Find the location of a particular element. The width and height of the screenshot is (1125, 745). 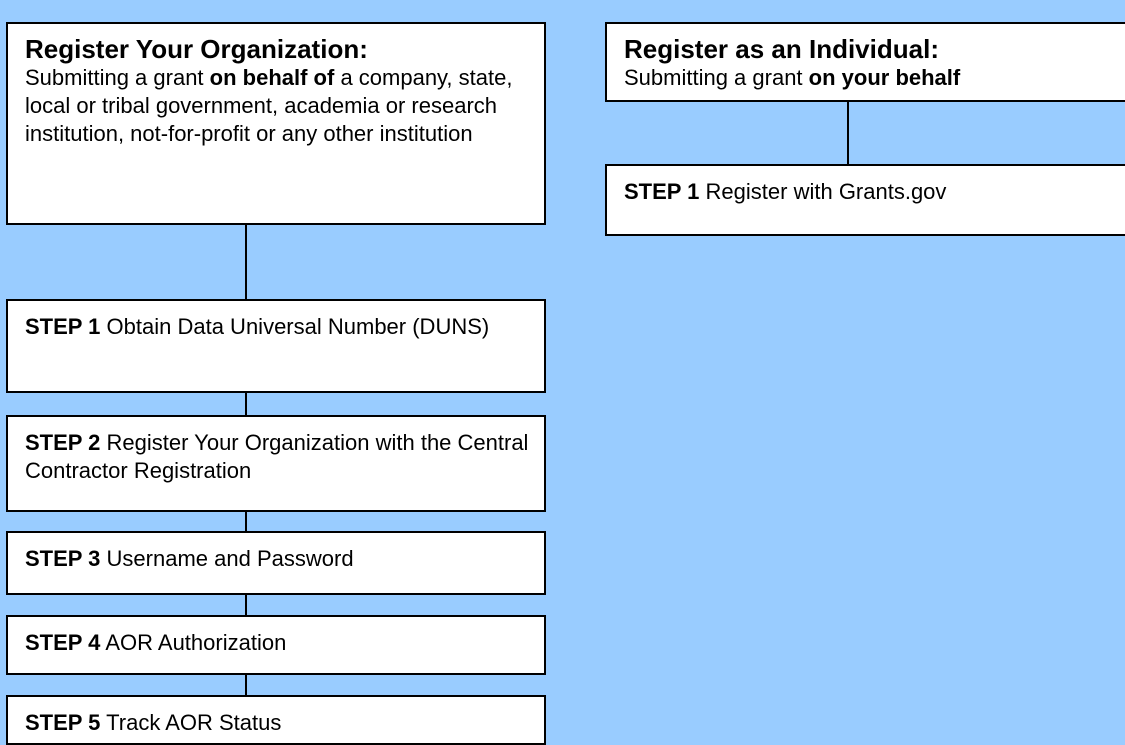

org-step-4-text: AOR Authorization is located at coordinates (196, 642).